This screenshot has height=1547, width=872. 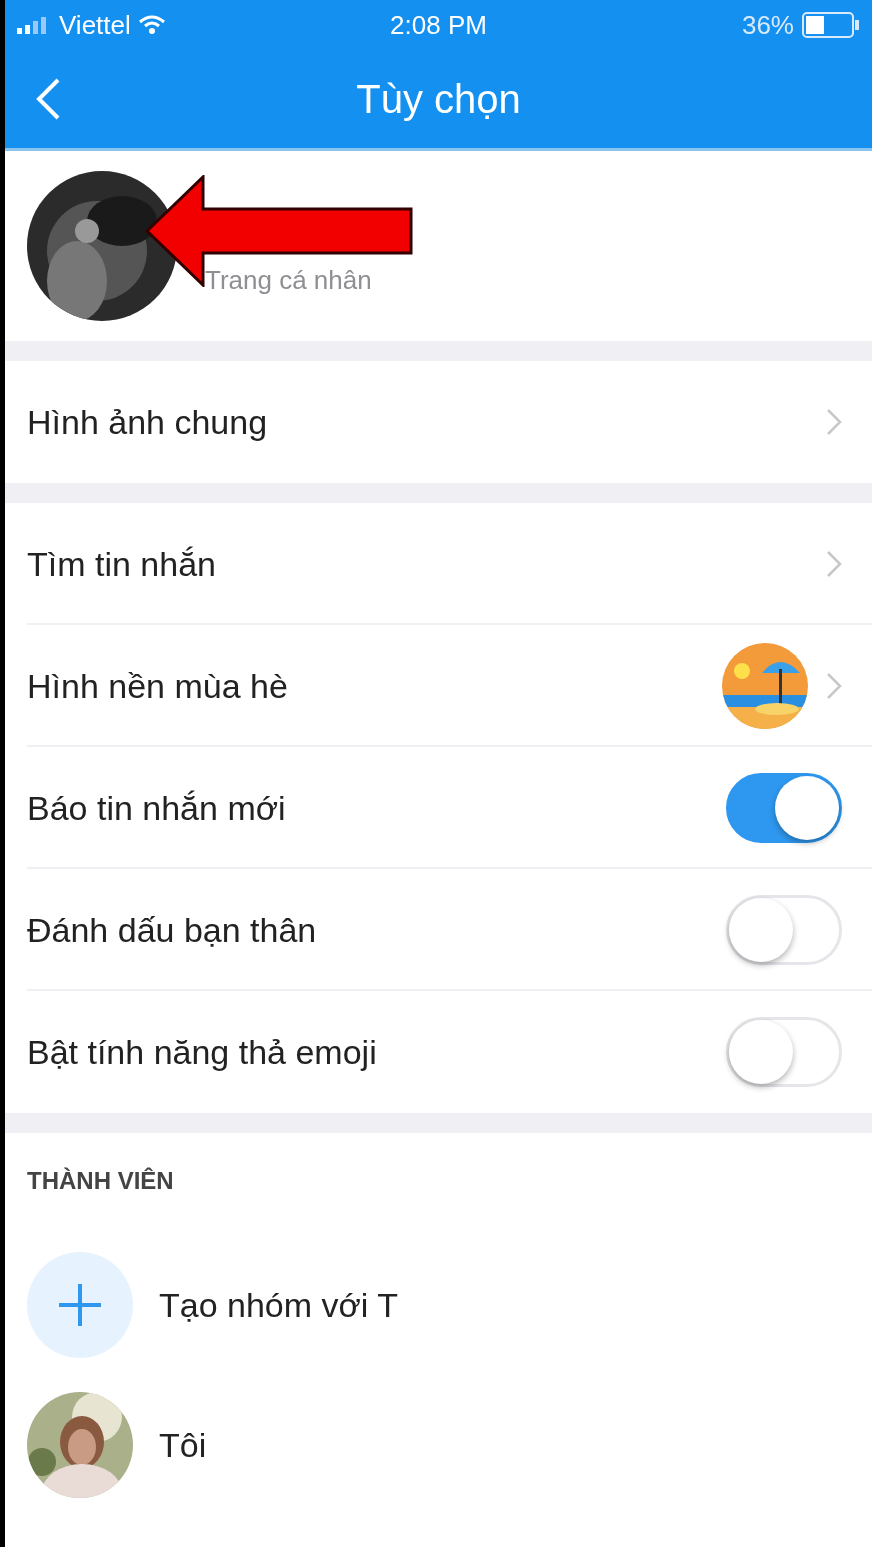 I want to click on row-label: Hình nền mùa hè, so click(x=157, y=686).